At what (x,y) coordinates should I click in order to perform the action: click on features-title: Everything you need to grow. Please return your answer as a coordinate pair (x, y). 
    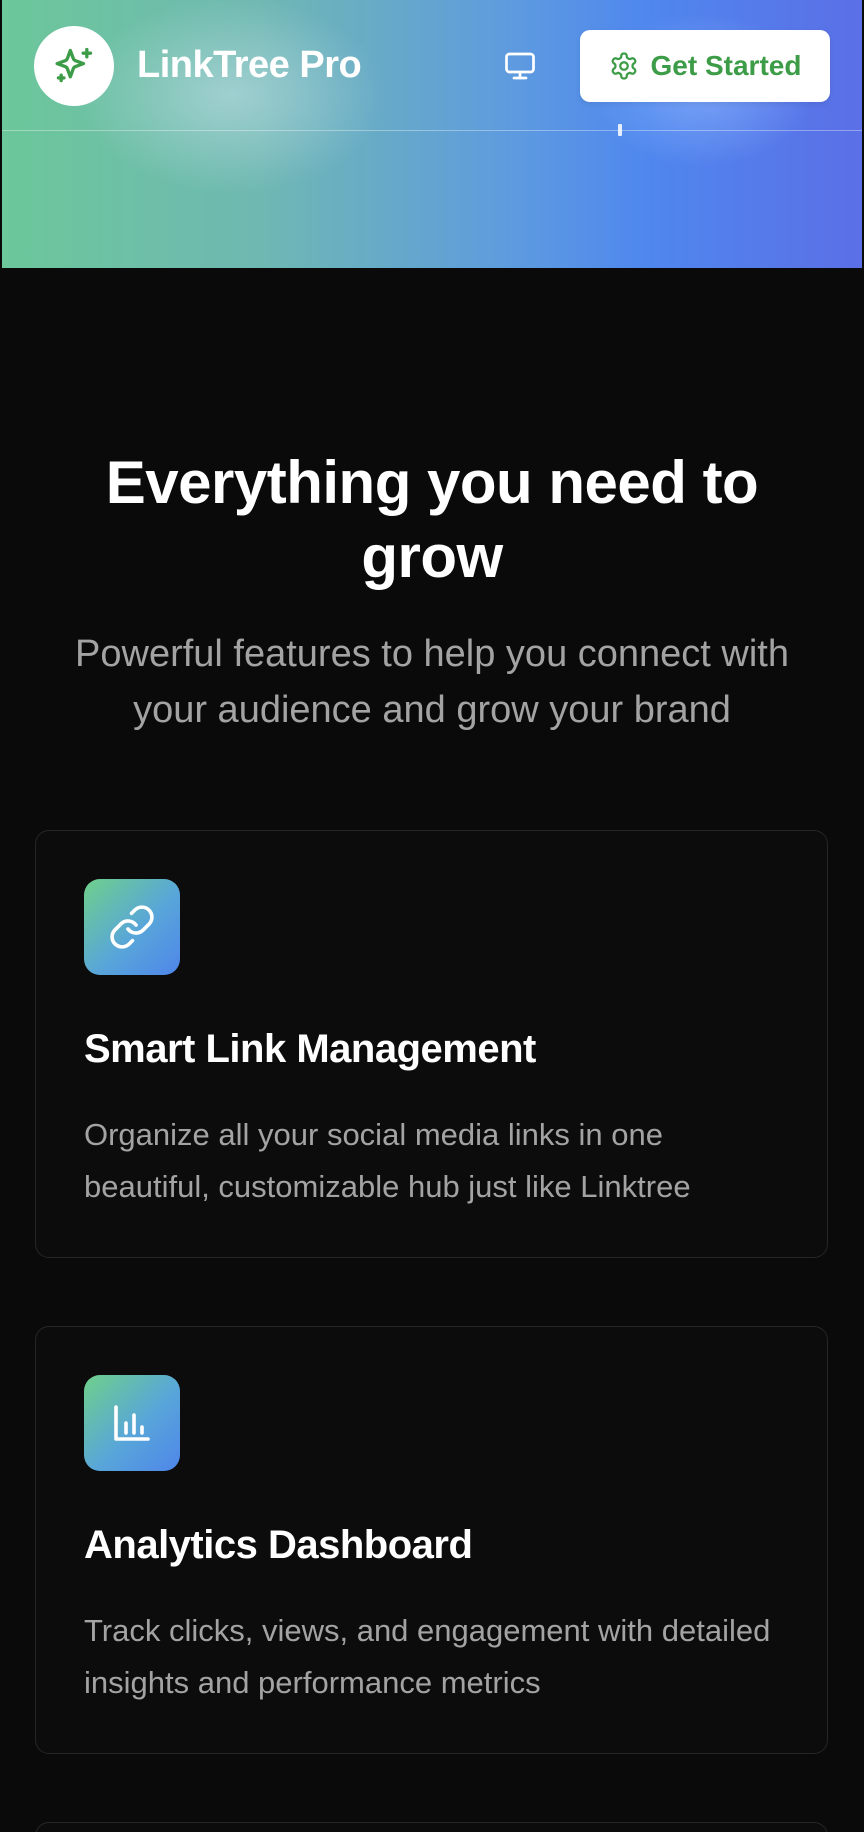
    Looking at the image, I should click on (432, 519).